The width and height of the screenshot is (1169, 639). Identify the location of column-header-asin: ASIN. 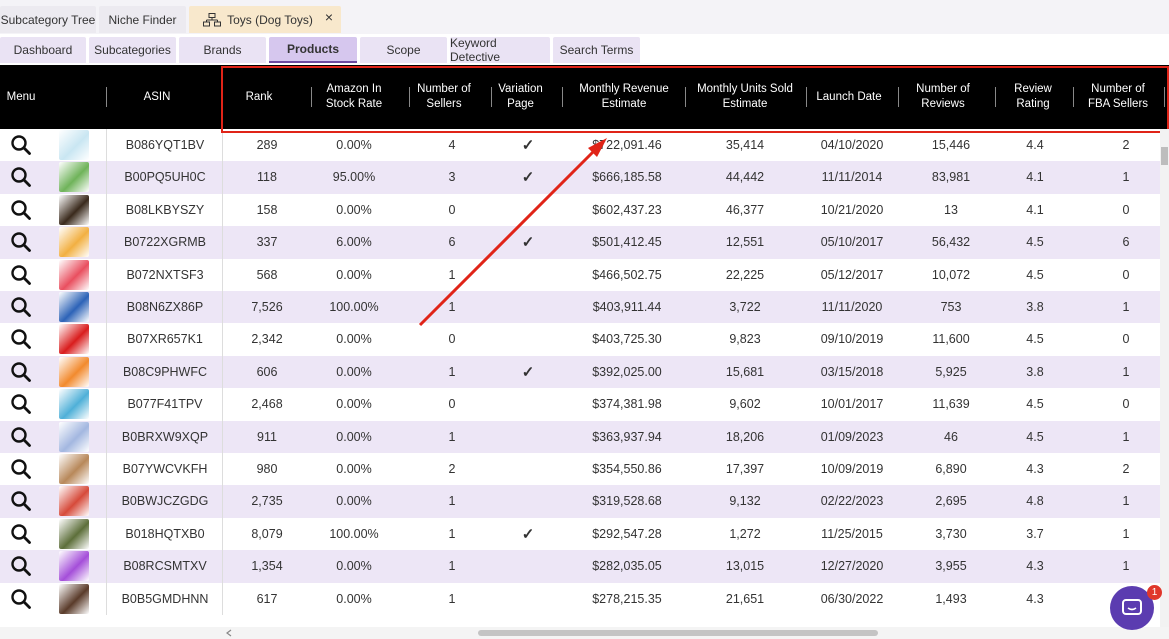
(157, 97).